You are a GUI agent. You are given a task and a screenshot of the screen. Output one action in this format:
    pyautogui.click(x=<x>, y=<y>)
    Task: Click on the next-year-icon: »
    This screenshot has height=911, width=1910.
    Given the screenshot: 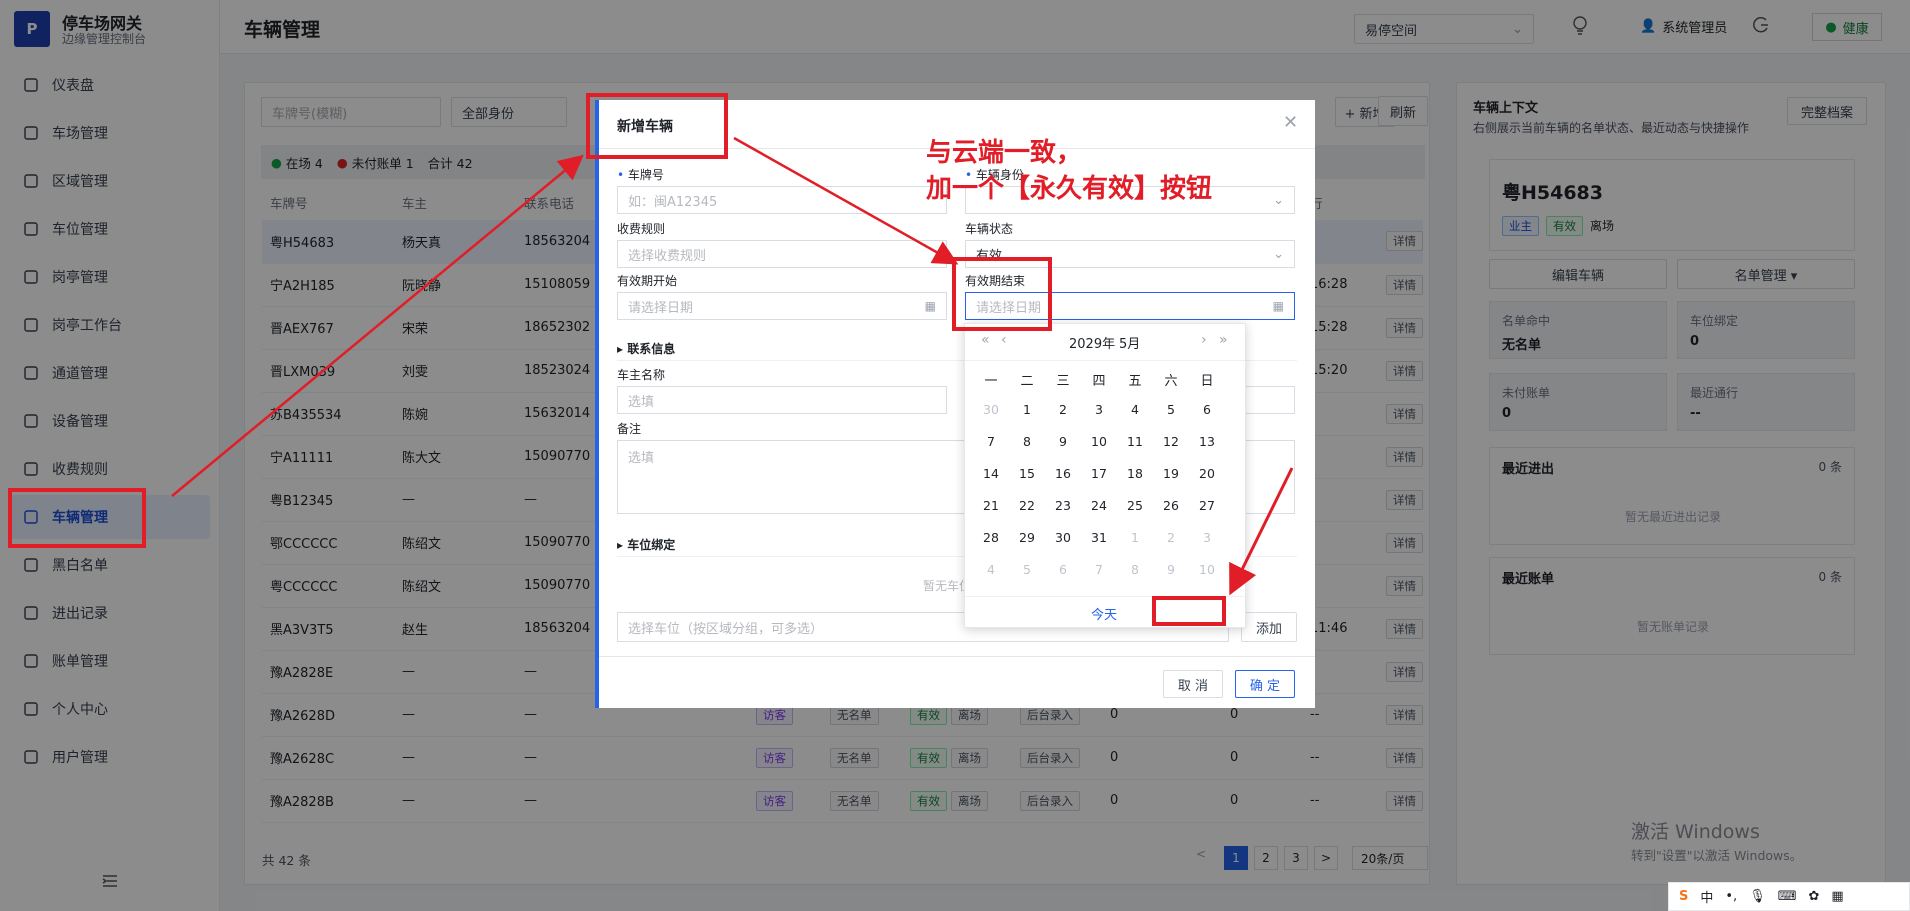 What is the action you would take?
    pyautogui.click(x=1223, y=340)
    